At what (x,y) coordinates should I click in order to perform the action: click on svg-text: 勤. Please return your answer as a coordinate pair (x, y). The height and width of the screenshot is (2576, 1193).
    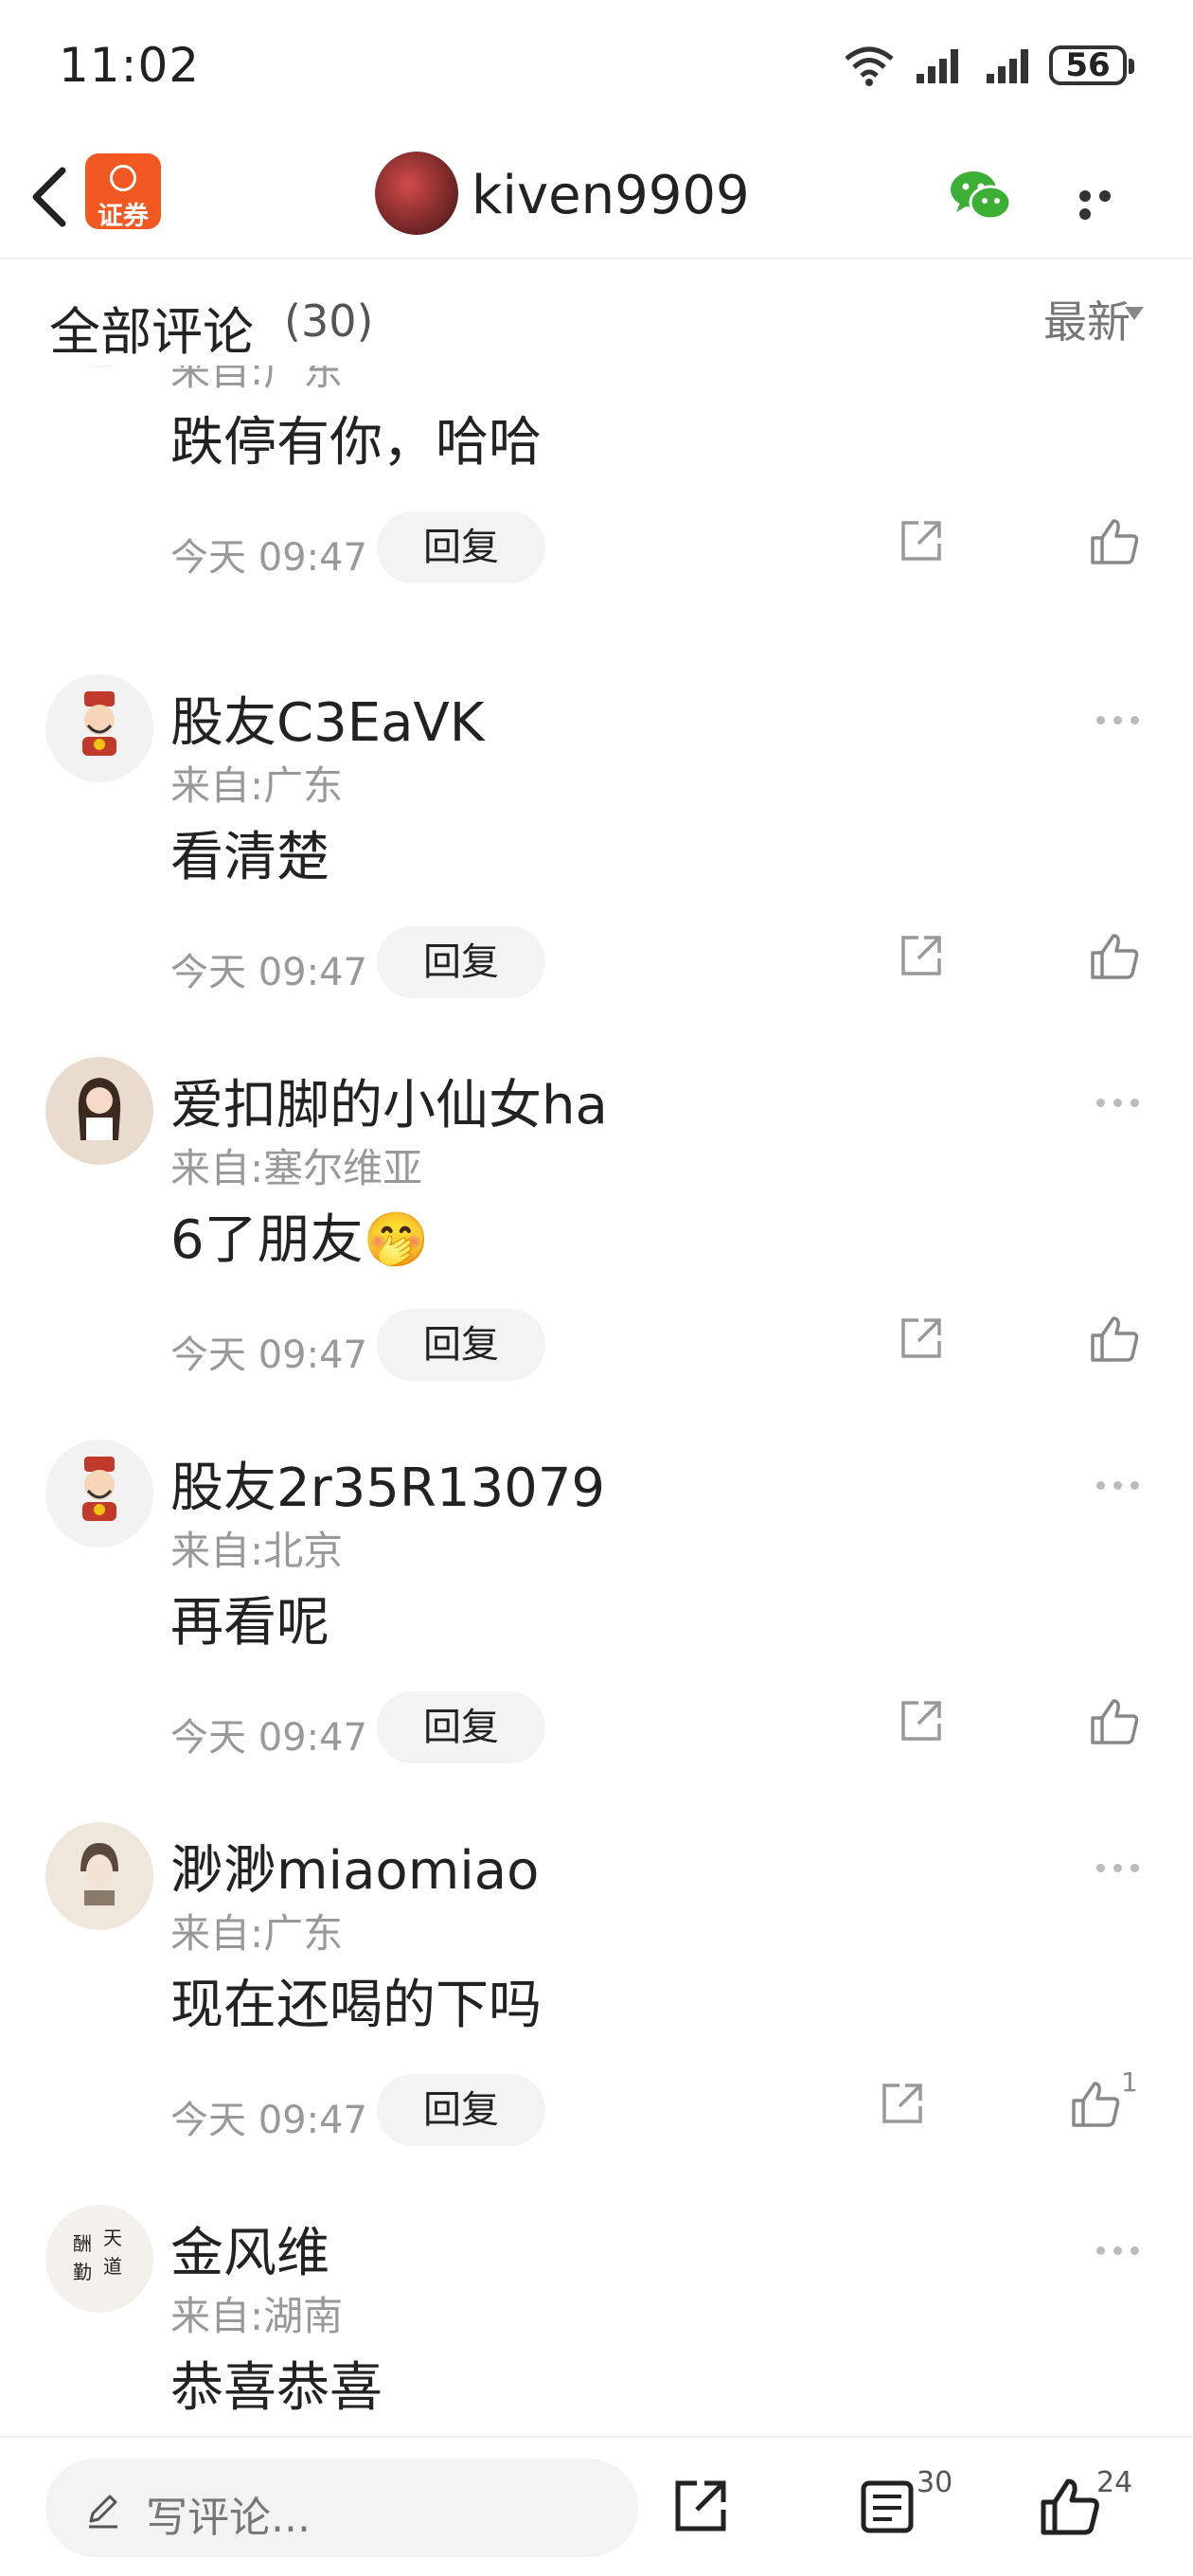
    Looking at the image, I should click on (82, 2272).